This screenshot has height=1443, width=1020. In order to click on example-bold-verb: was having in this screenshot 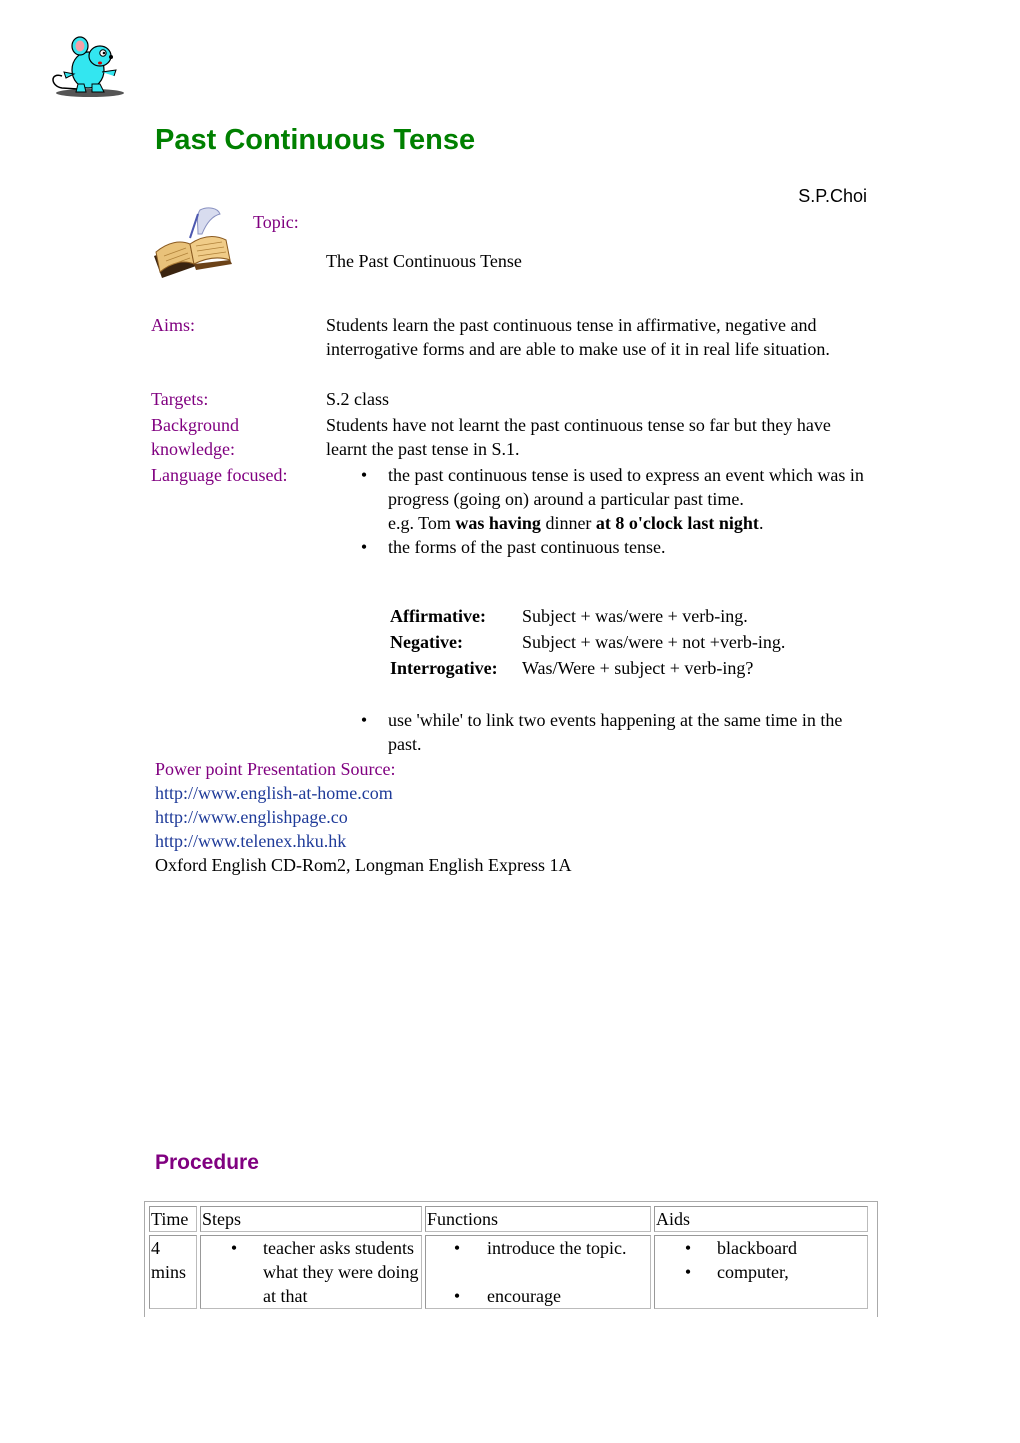, I will do `click(498, 523)`.